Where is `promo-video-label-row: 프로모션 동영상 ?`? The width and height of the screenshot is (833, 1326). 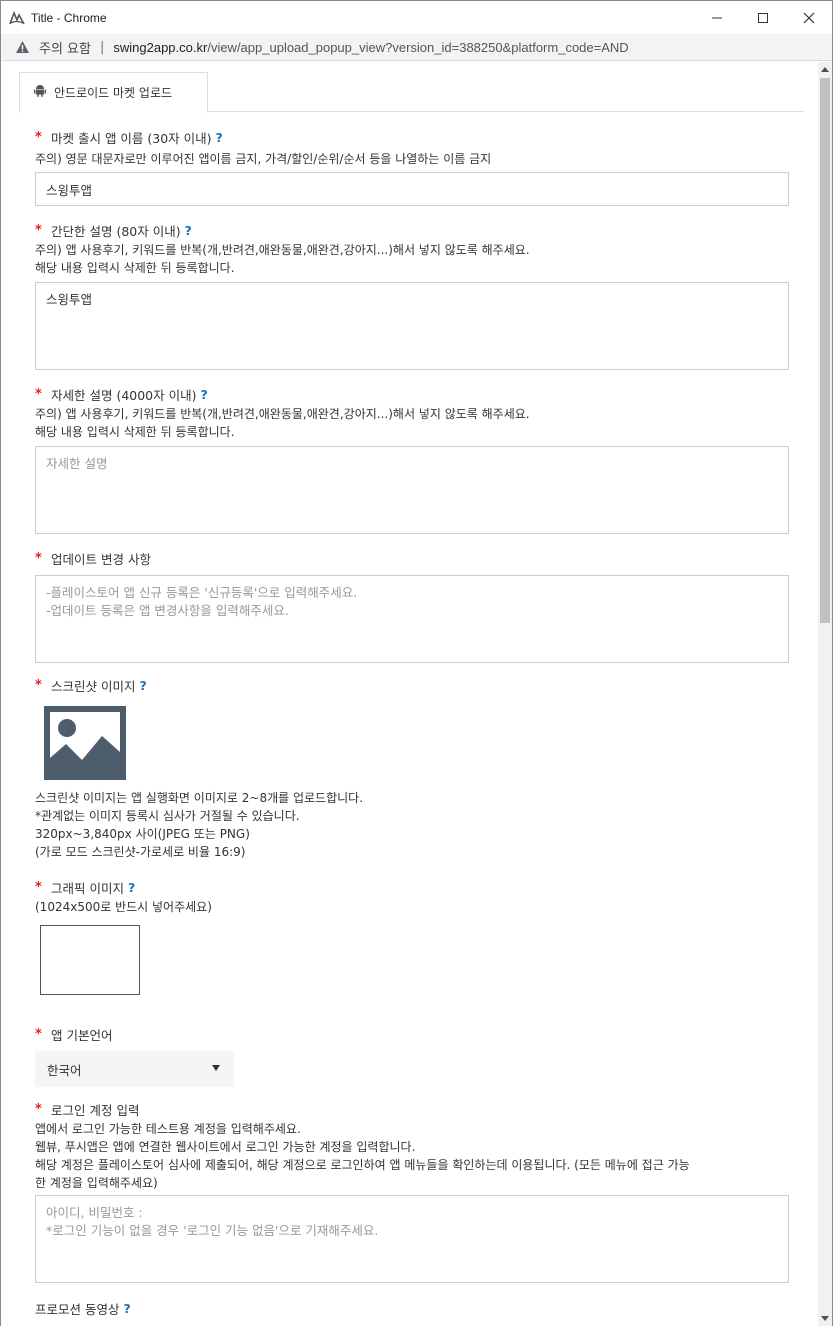 promo-video-label-row: 프로모션 동영상 ? is located at coordinates (83, 1308).